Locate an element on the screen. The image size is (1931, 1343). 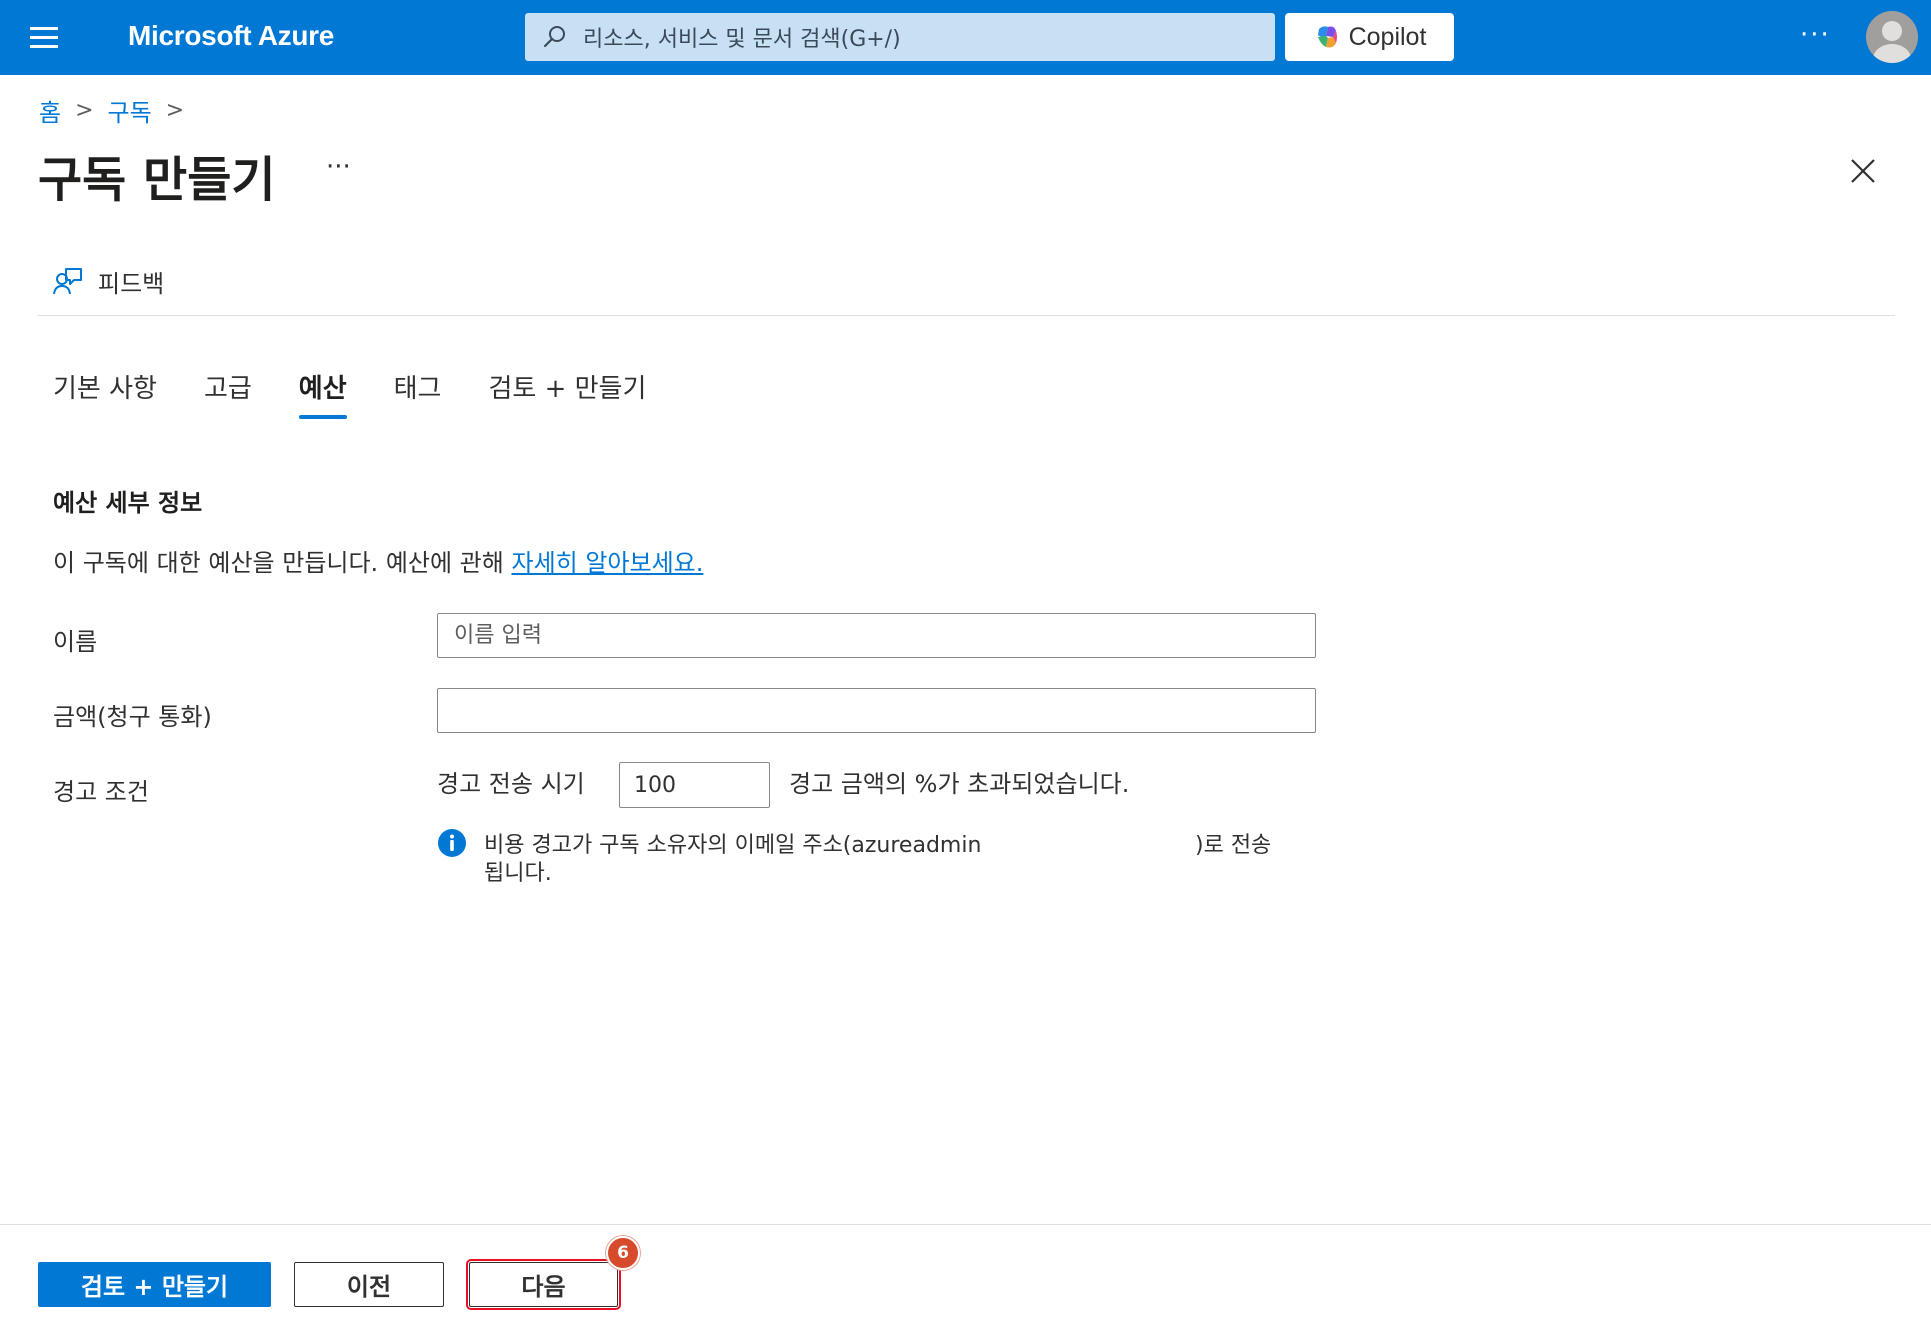
search-box: 리소스, 서비스 및 문서 검색(G+/) is located at coordinates (900, 37).